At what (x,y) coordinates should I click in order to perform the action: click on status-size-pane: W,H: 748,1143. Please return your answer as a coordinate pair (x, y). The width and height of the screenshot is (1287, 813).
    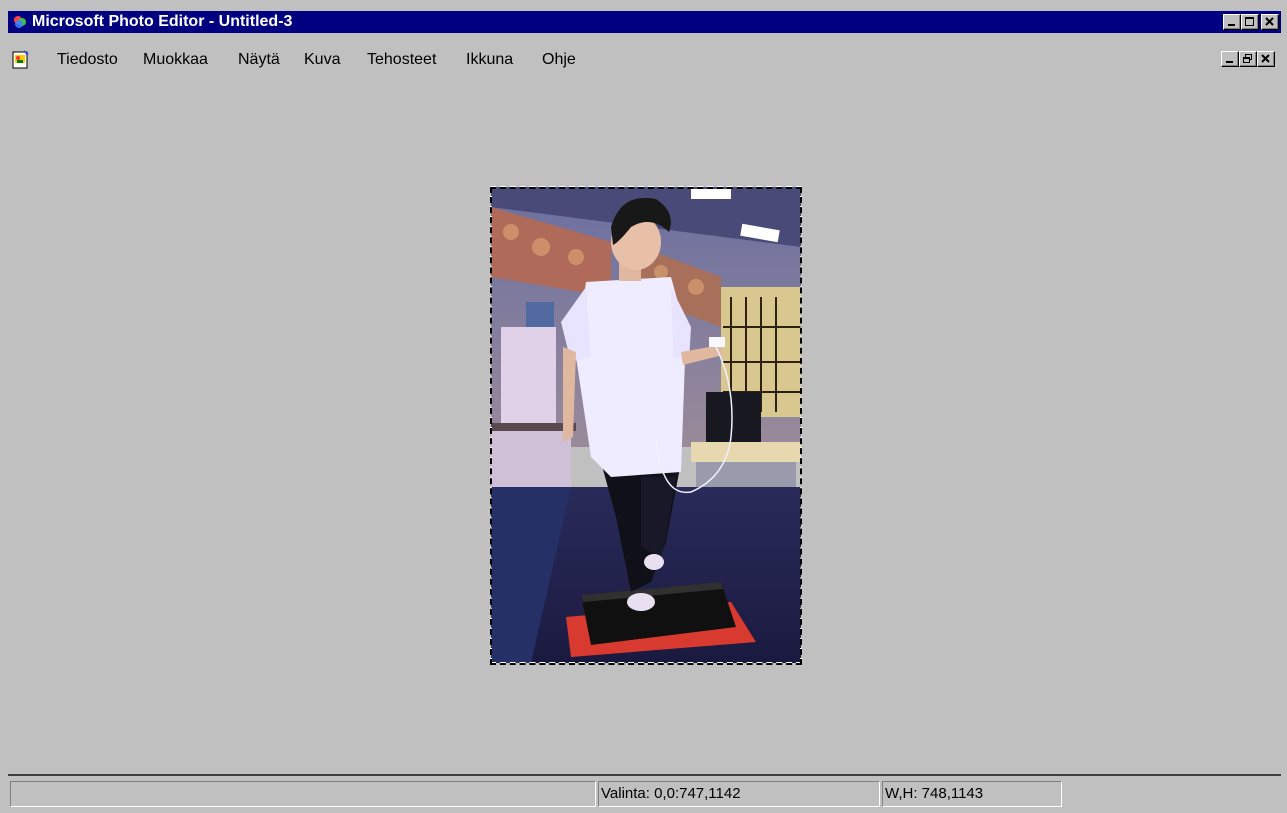
    Looking at the image, I should click on (972, 794).